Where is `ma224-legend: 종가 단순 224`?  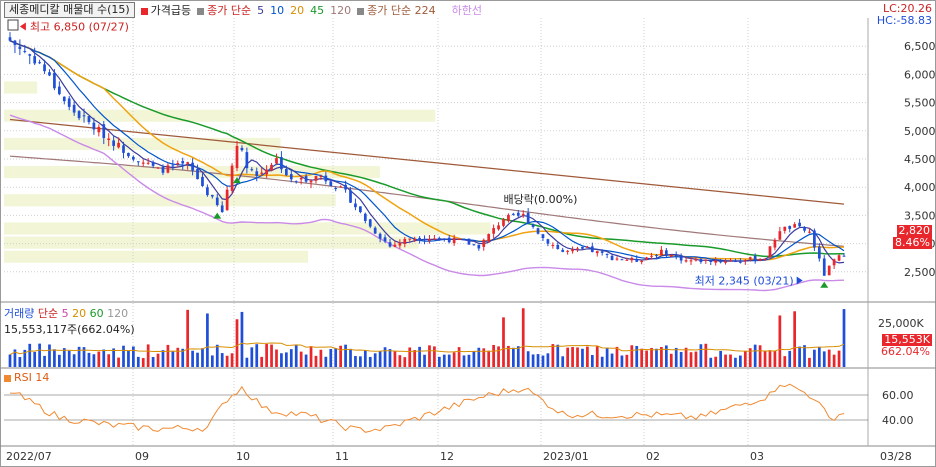
ma224-legend: 종가 단순 224 is located at coordinates (396, 10).